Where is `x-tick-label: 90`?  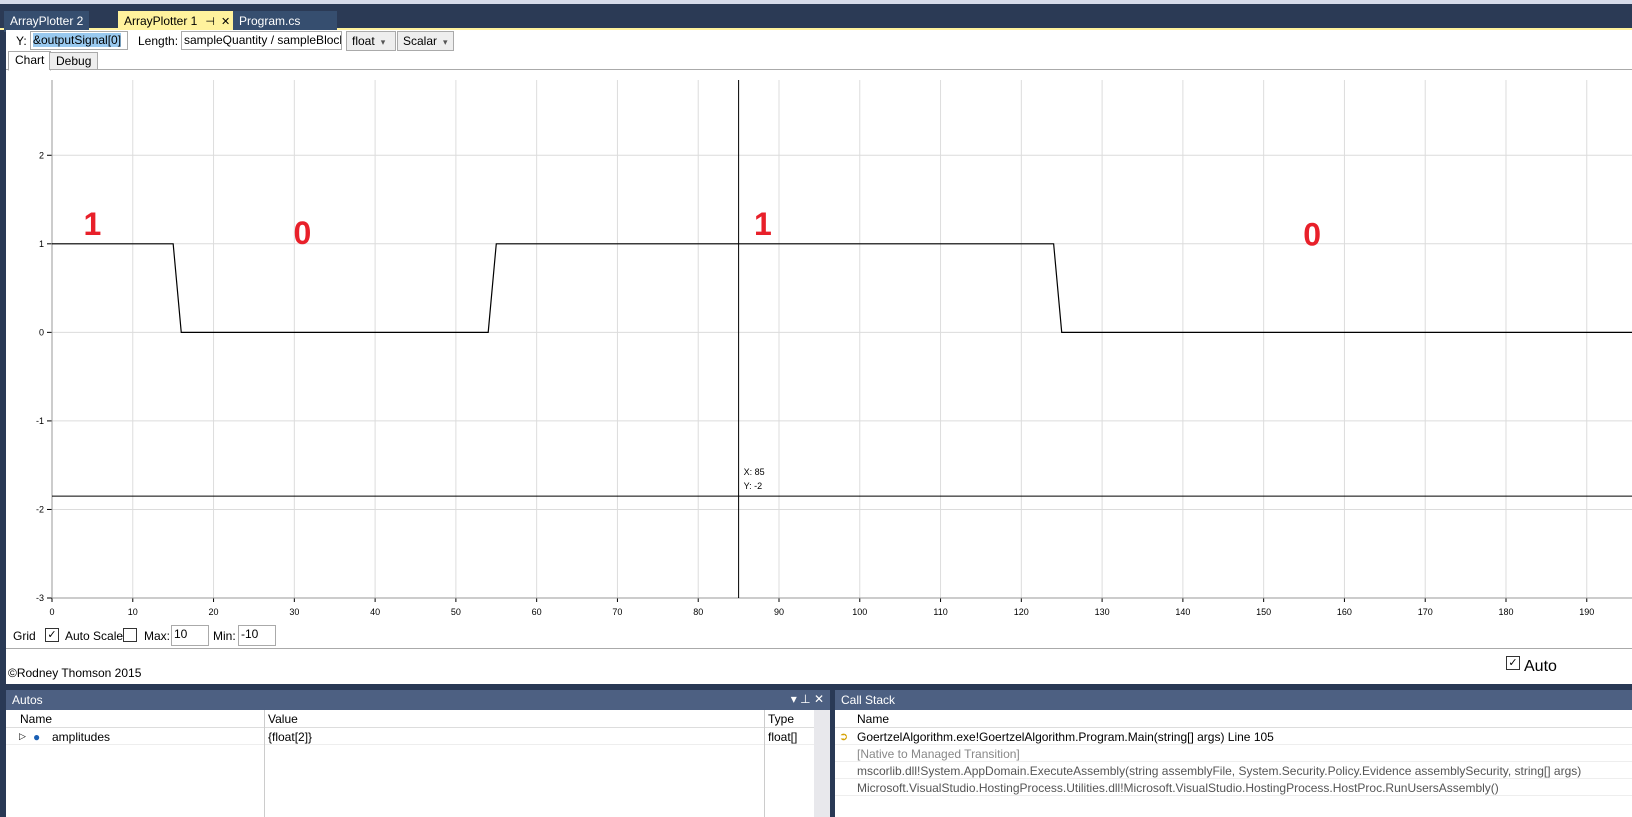
x-tick-label: 90 is located at coordinates (779, 612).